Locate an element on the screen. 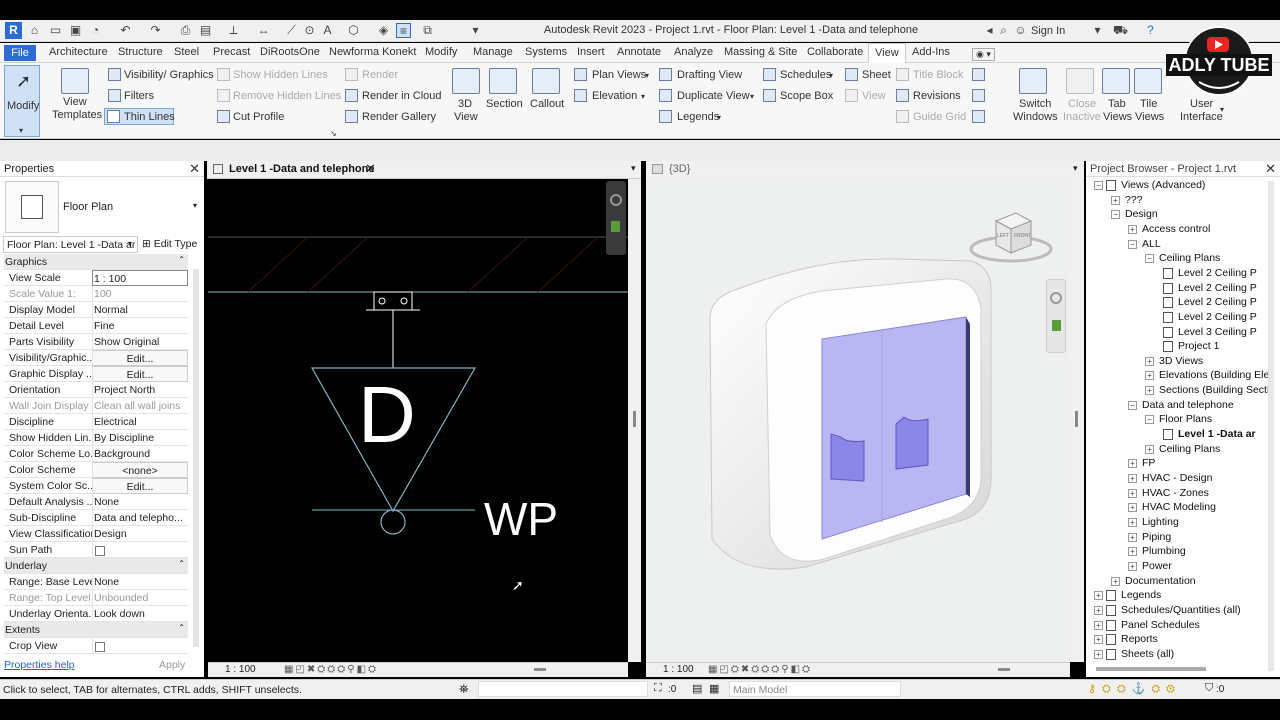 The height and width of the screenshot is (720, 1280). browser-view-item: Level 1 -Data ar is located at coordinates (1217, 434).